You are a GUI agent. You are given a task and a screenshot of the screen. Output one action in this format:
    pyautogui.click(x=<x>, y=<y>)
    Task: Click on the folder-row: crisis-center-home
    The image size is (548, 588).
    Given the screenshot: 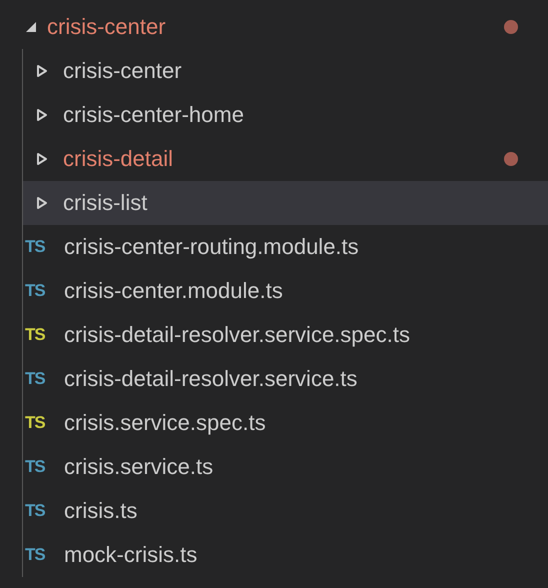 What is the action you would take?
    pyautogui.click(x=285, y=115)
    